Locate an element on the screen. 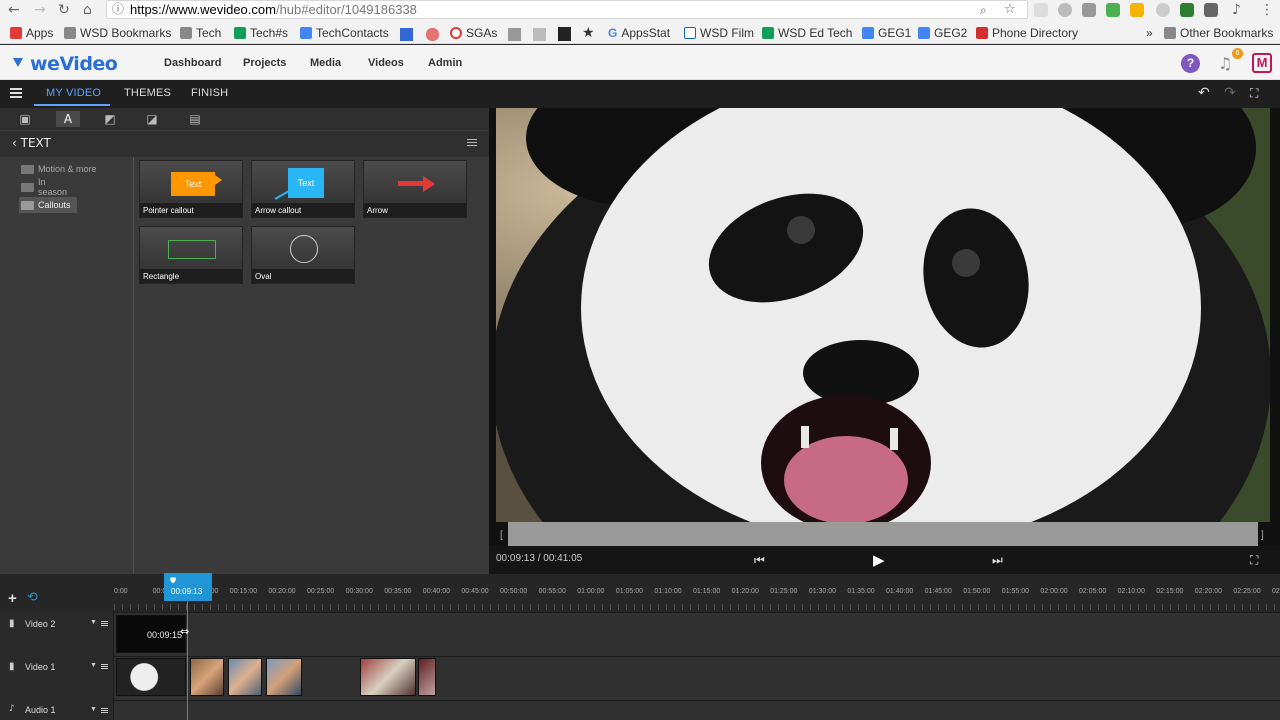 The image size is (1280, 720). trim-end-icon: ] is located at coordinates (1262, 535).